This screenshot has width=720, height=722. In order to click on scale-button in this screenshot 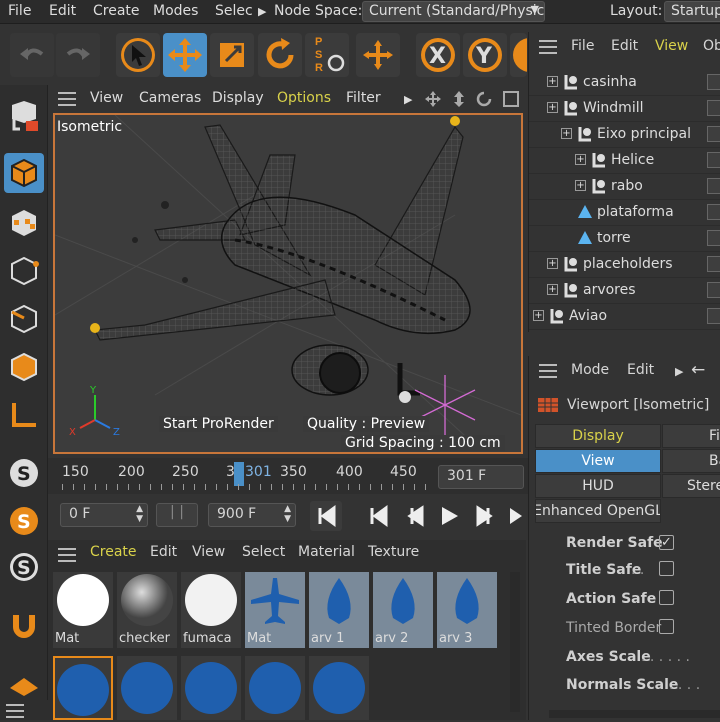, I will do `click(232, 55)`.